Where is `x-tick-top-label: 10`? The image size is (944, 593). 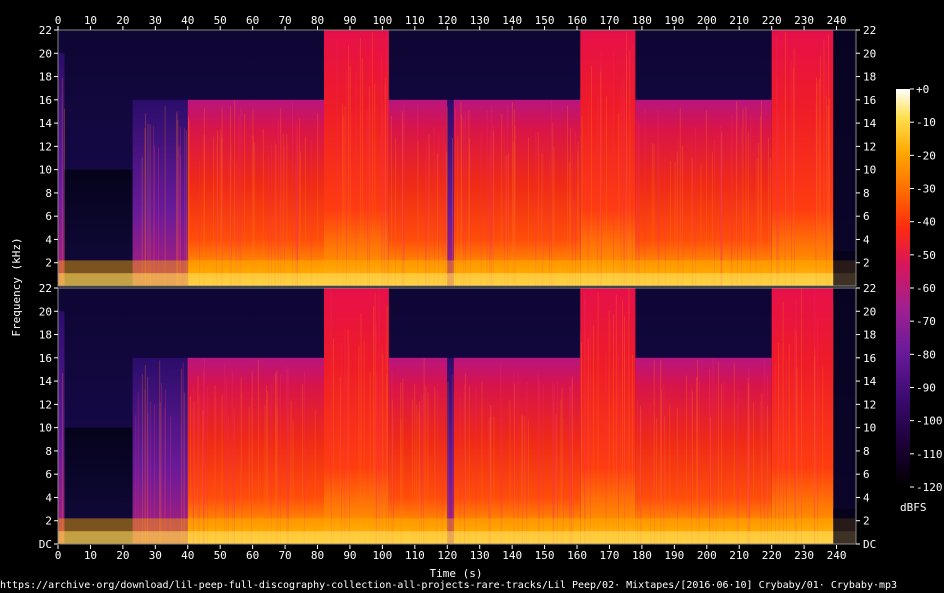 x-tick-top-label: 10 is located at coordinates (90, 20).